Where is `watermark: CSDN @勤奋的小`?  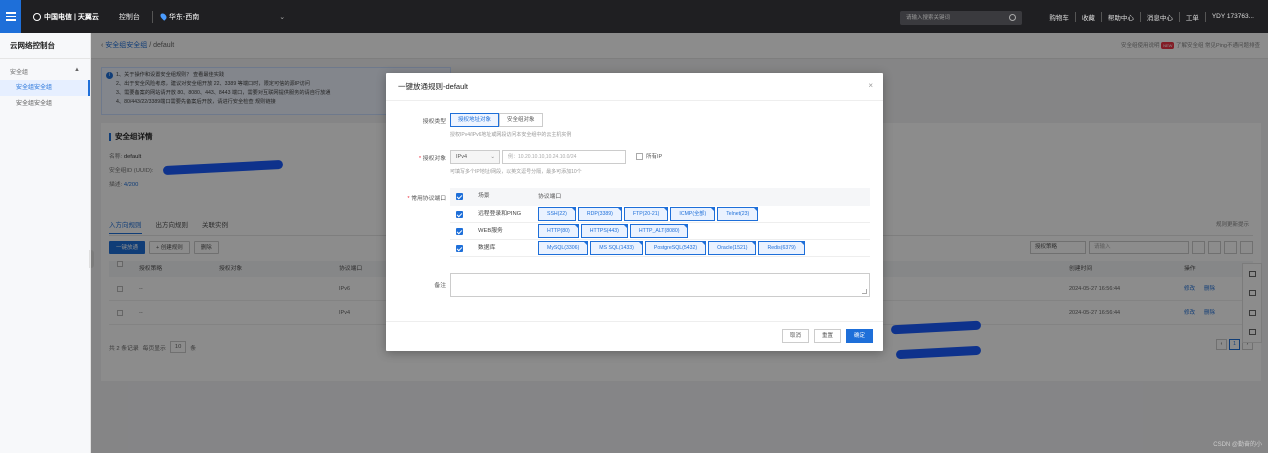 watermark: CSDN @勤奋的小 is located at coordinates (1237, 445).